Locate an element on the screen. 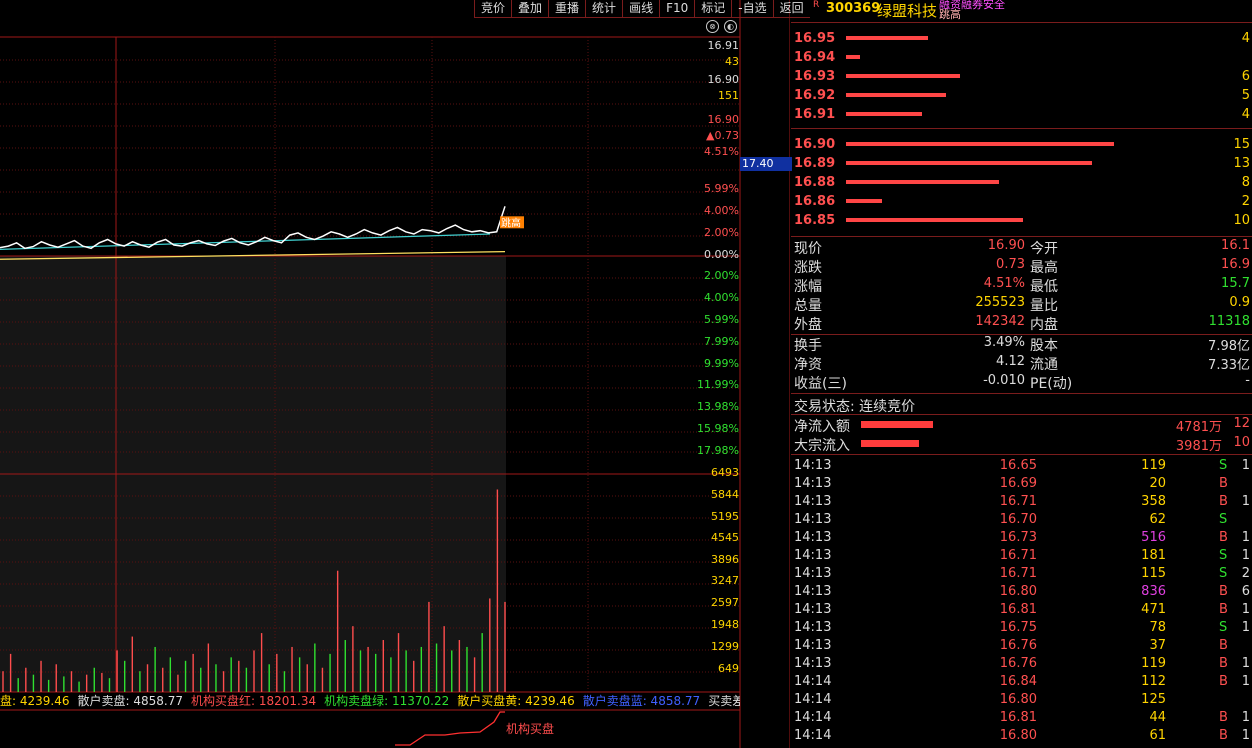 The width and height of the screenshot is (1252, 748). quote-value: - is located at coordinates (1247, 380).